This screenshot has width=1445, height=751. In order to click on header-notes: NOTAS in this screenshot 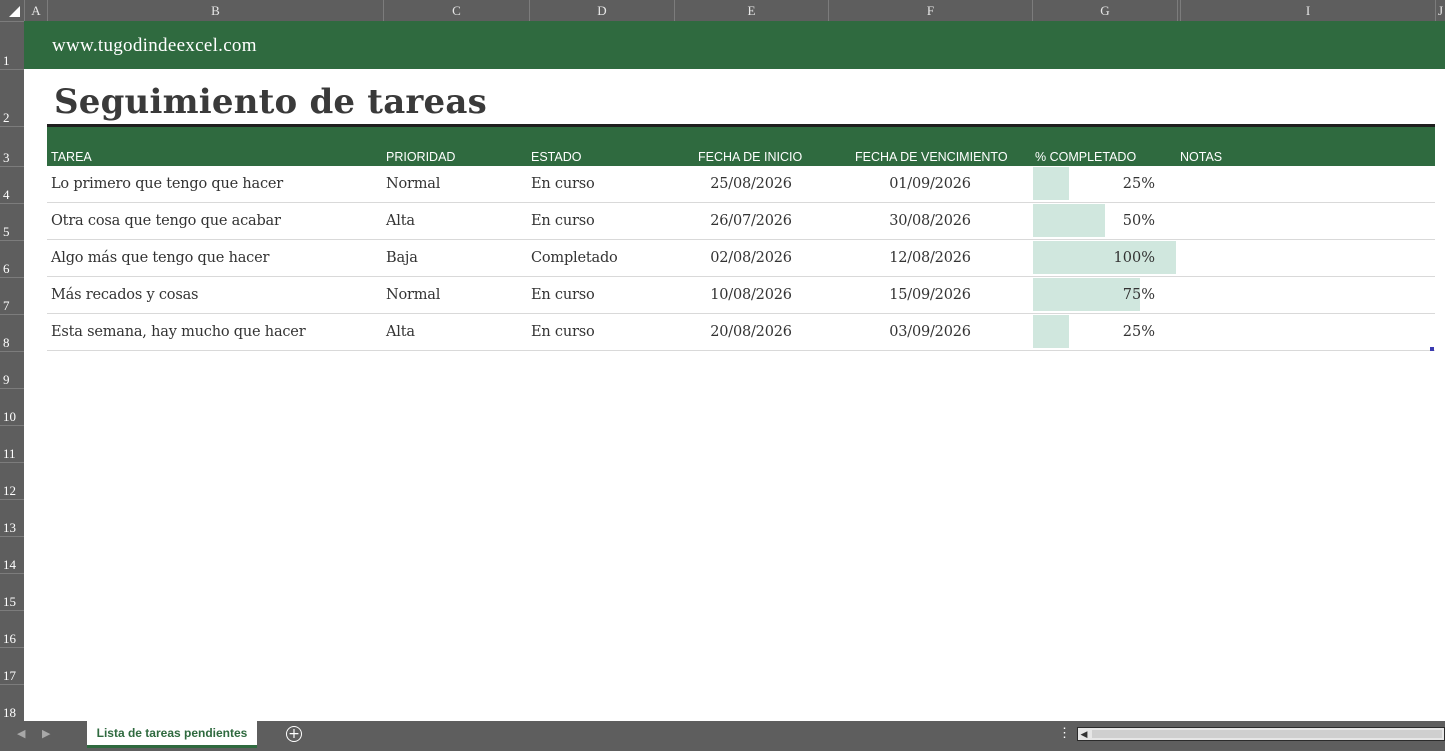, I will do `click(1201, 157)`.